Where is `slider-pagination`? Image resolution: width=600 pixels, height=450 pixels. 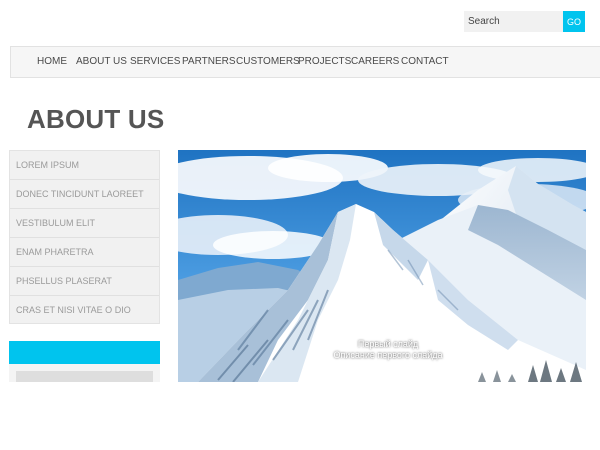
slider-pagination is located at coordinates (382, 374).